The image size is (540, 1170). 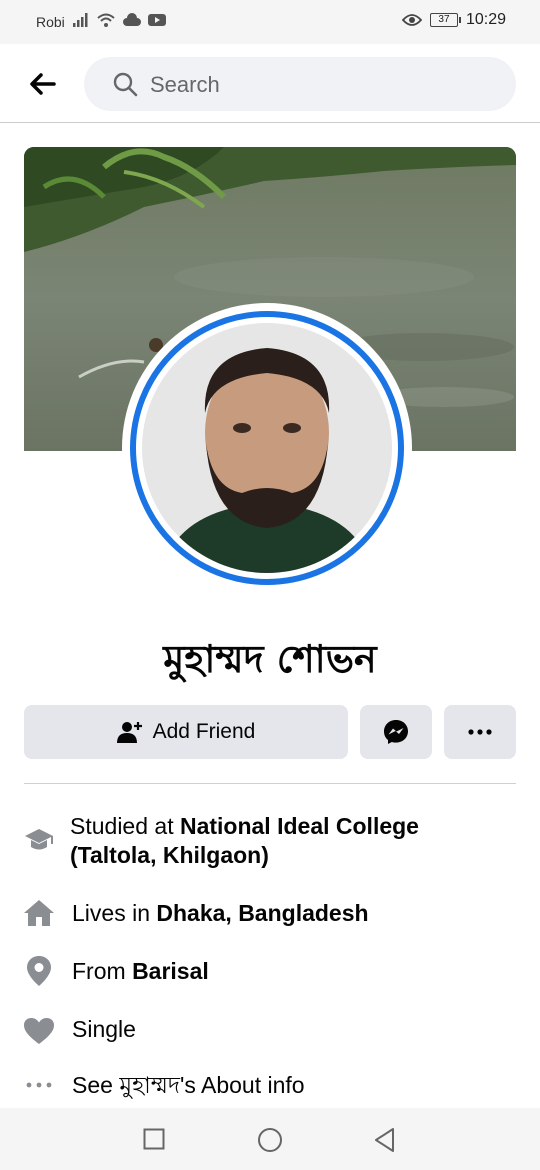 I want to click on heart-icon, so click(x=39, y=1031).